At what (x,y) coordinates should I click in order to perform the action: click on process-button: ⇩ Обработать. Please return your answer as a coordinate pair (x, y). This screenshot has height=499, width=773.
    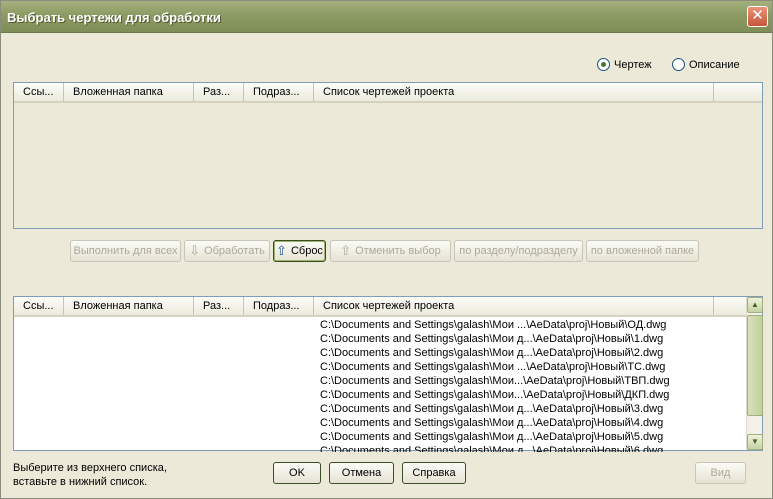
    Looking at the image, I should click on (227, 251).